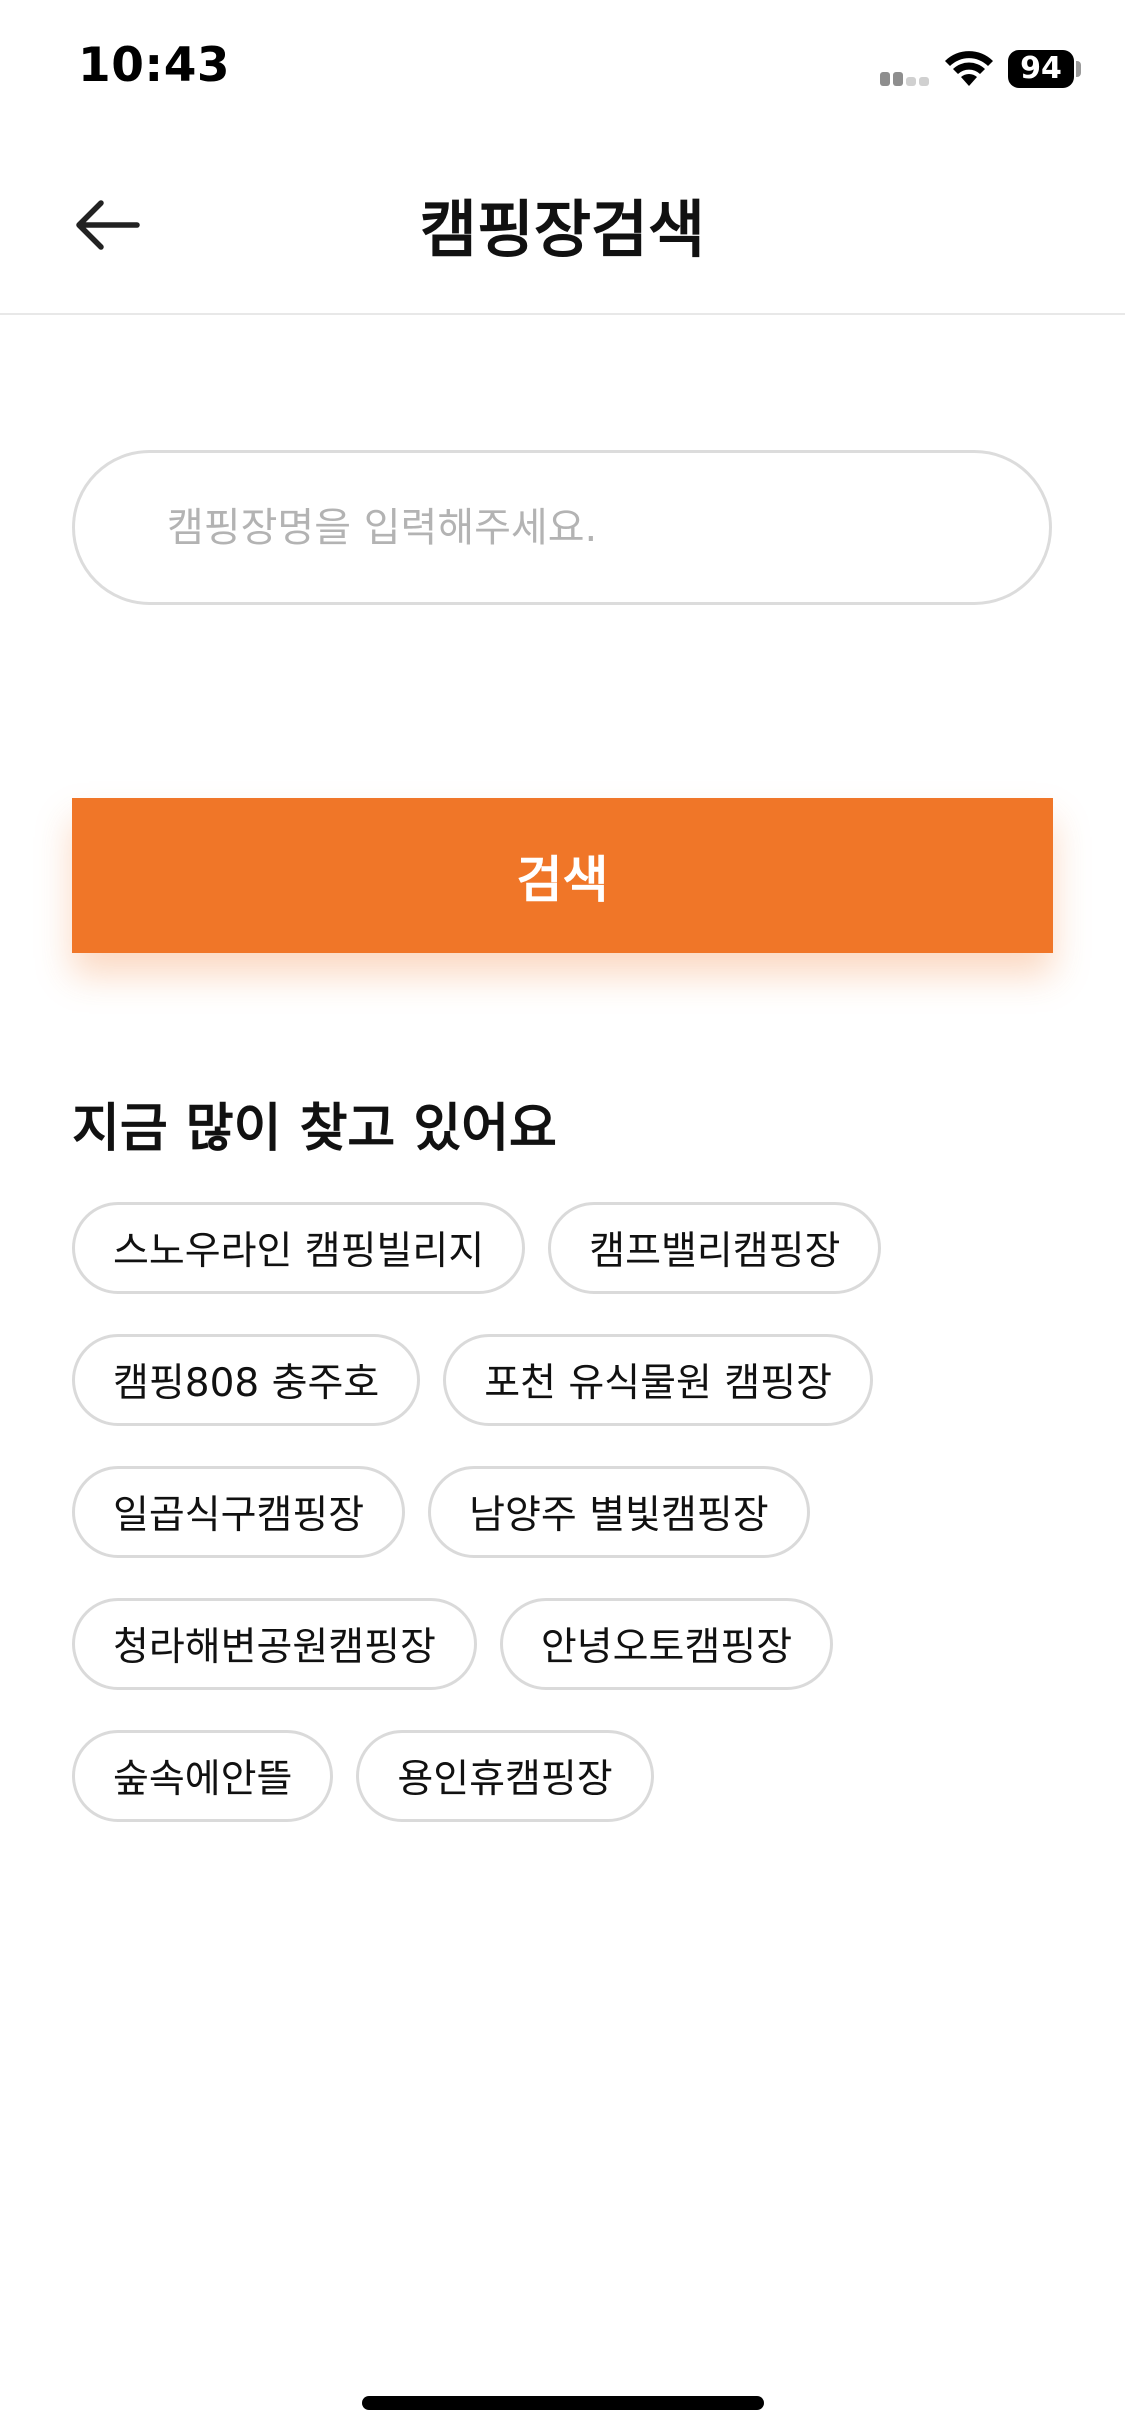 This screenshot has width=1125, height=2436. I want to click on popular-tag: 포천 유식물원 캠핑장, so click(658, 1380).